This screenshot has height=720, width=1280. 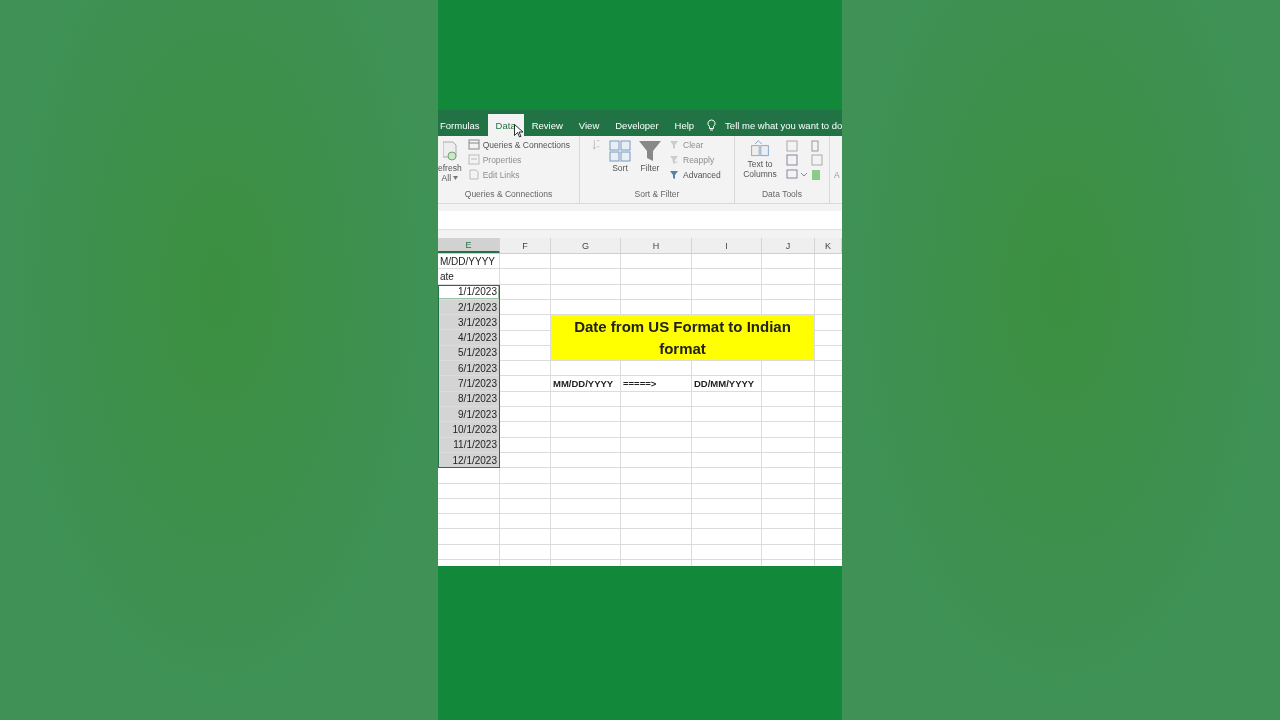 What do you see at coordinates (525, 245) in the screenshot?
I see `column-header: F` at bounding box center [525, 245].